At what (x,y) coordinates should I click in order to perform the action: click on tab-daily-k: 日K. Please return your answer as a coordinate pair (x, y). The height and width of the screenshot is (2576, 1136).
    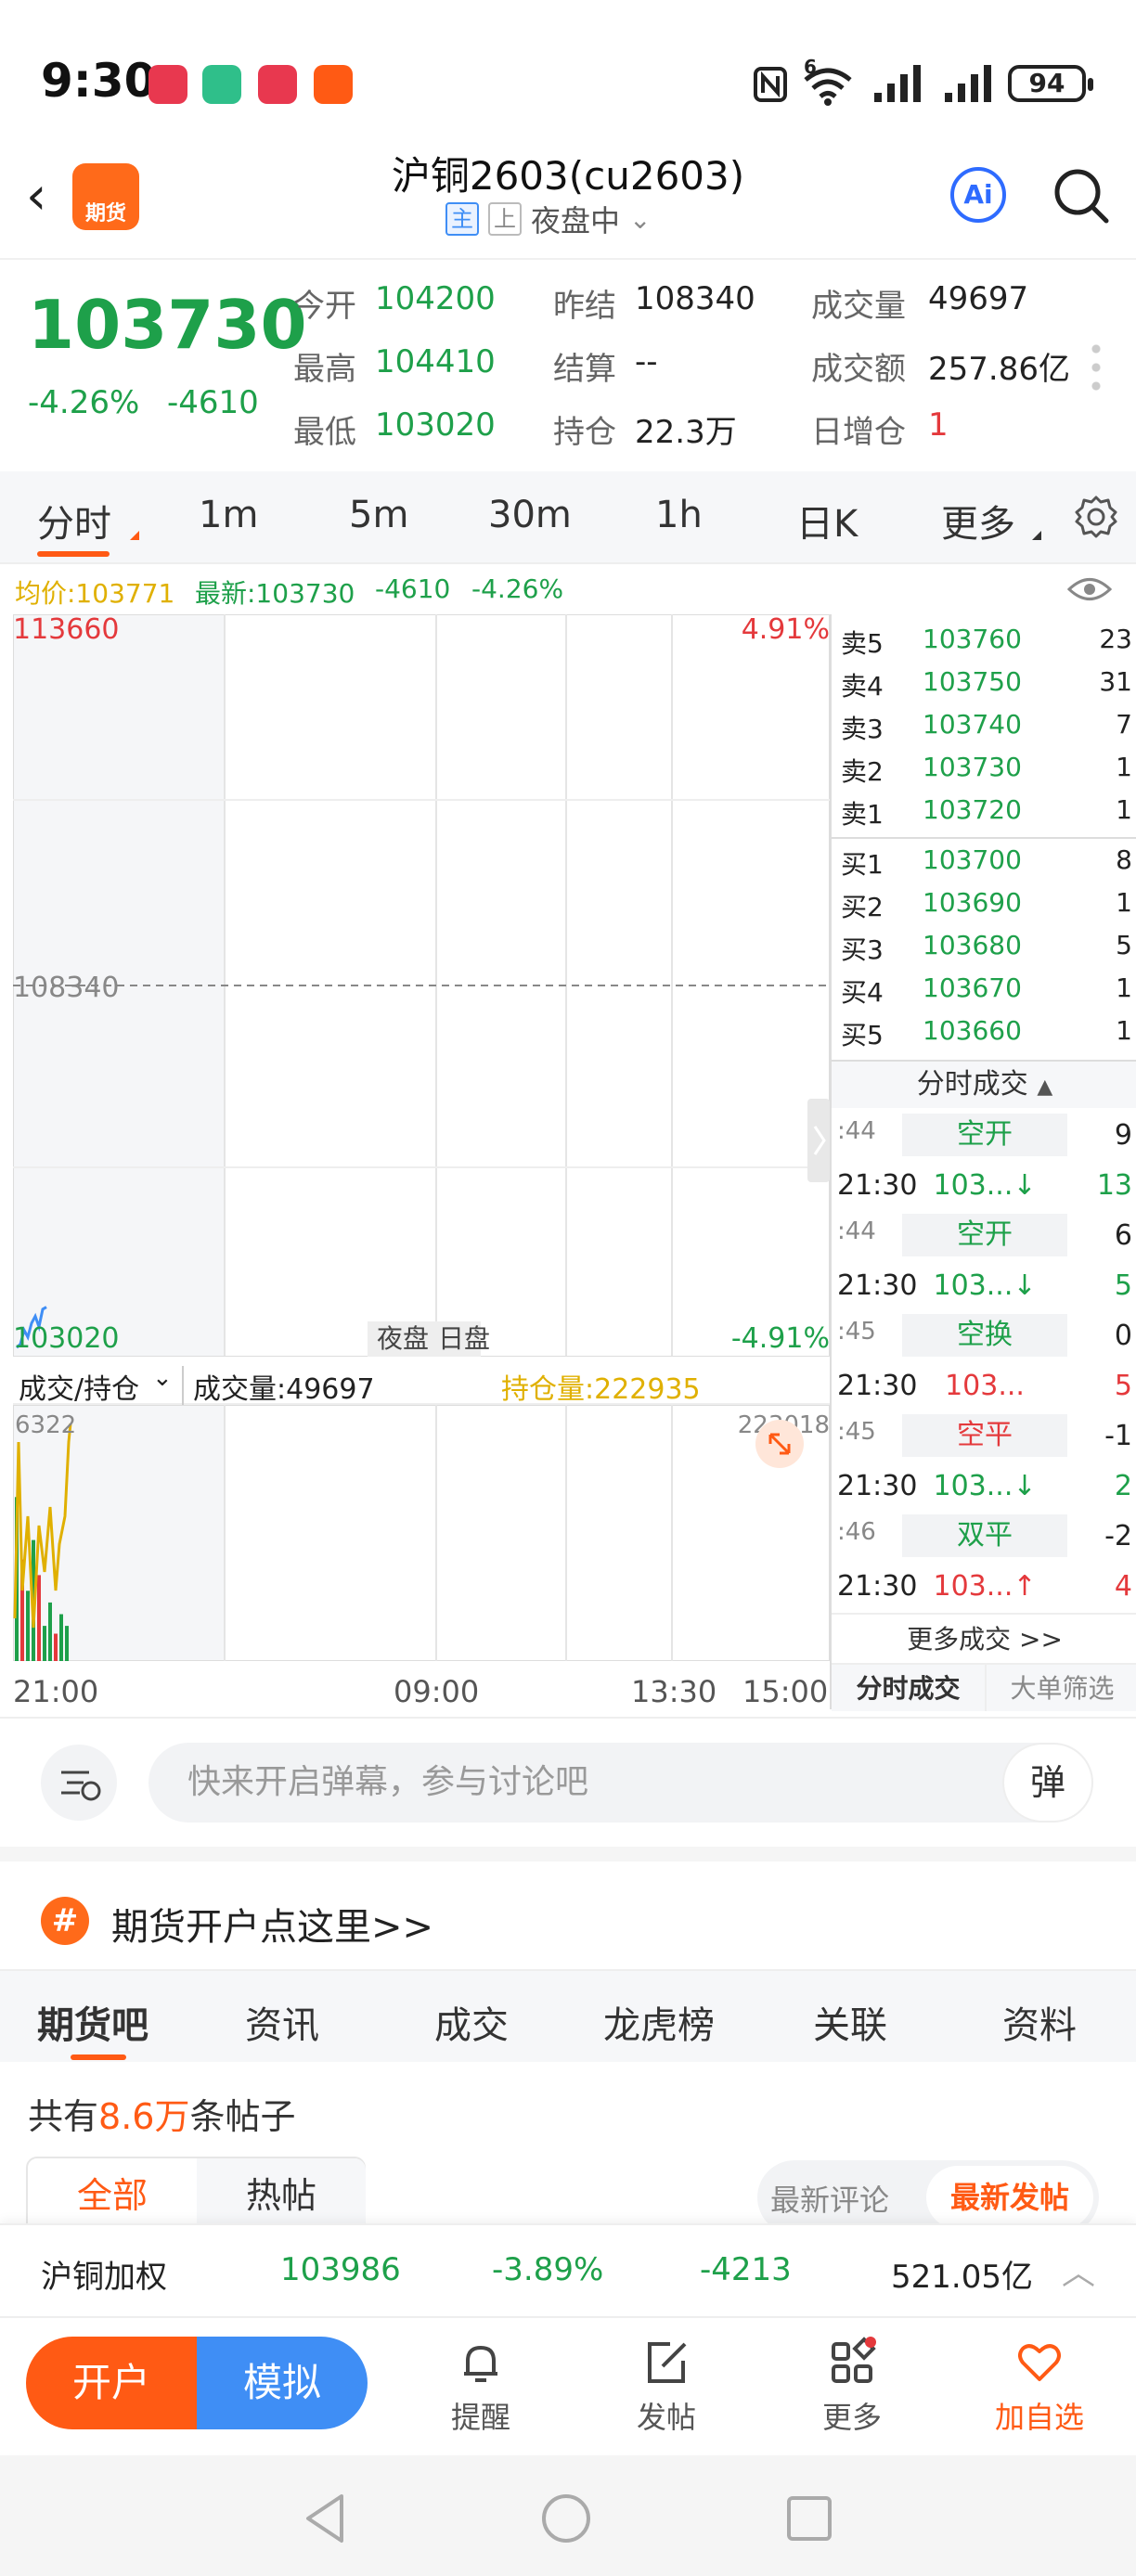
    Looking at the image, I should click on (827, 520).